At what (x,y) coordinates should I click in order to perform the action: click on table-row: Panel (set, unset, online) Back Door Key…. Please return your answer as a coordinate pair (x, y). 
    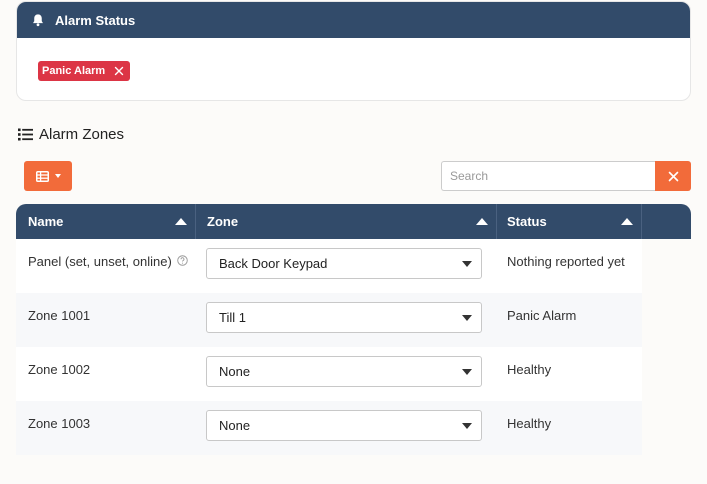
    Looking at the image, I should click on (353, 266).